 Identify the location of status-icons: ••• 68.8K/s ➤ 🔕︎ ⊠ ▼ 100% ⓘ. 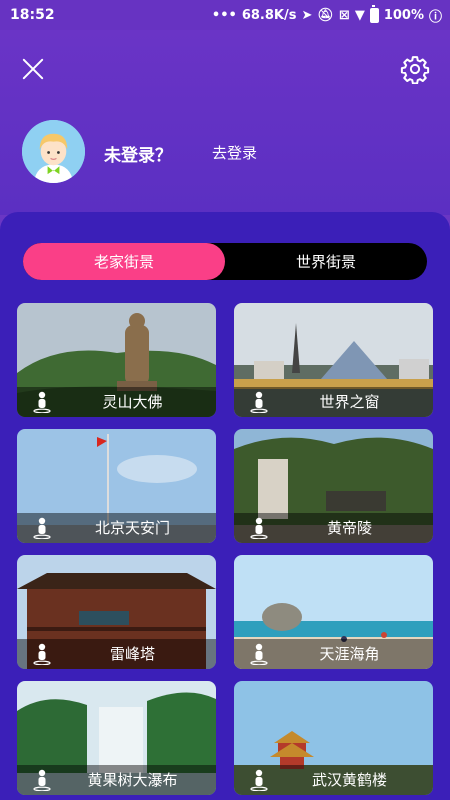
(326, 14).